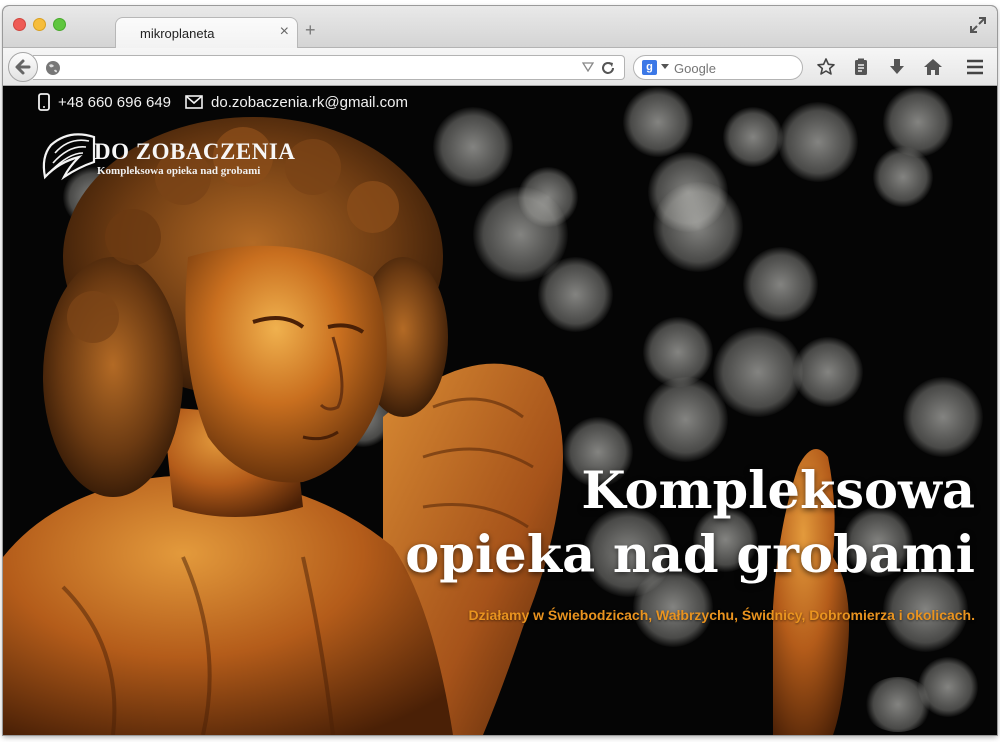 The width and height of the screenshot is (1000, 742). Describe the element at coordinates (649, 67) in the screenshot. I see `google-search-engine-icon: g` at that location.